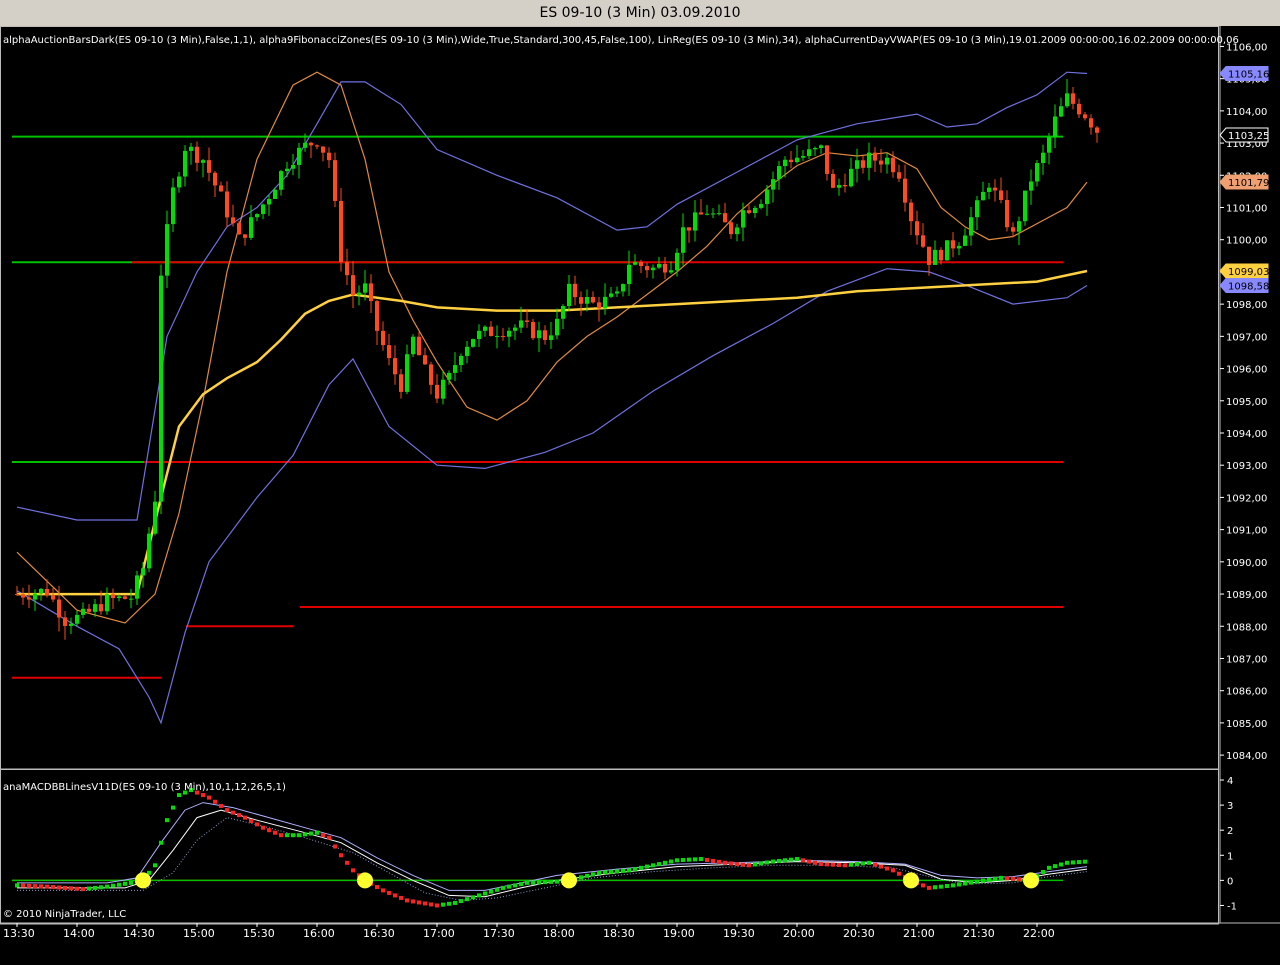 This screenshot has height=965, width=1280. I want to click on time-tick-label: 15:00, so click(199, 933).